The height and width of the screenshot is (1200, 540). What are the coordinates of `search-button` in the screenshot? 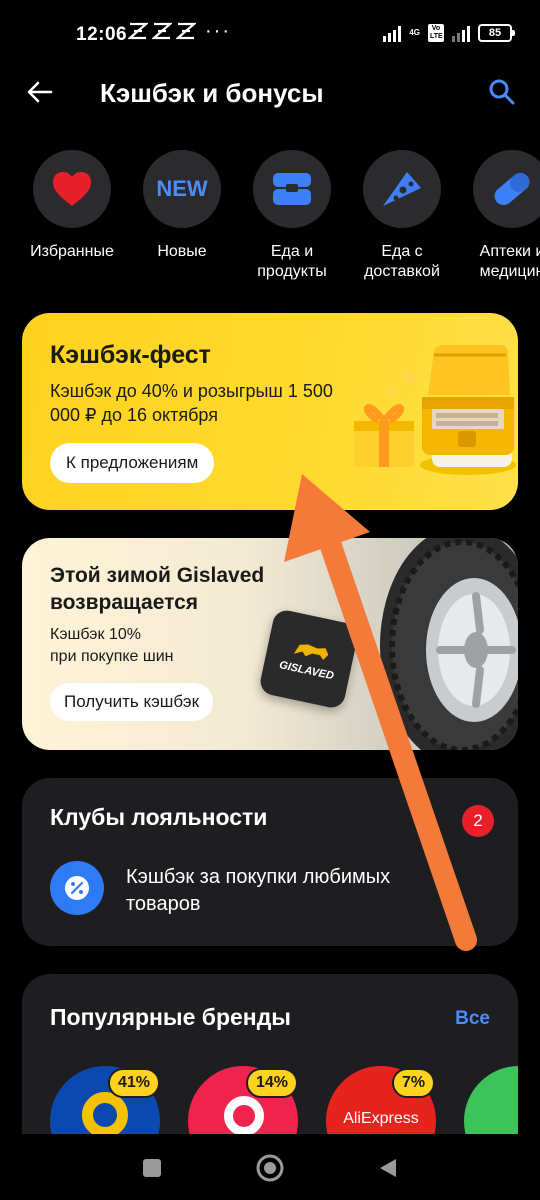 It's located at (502, 92).